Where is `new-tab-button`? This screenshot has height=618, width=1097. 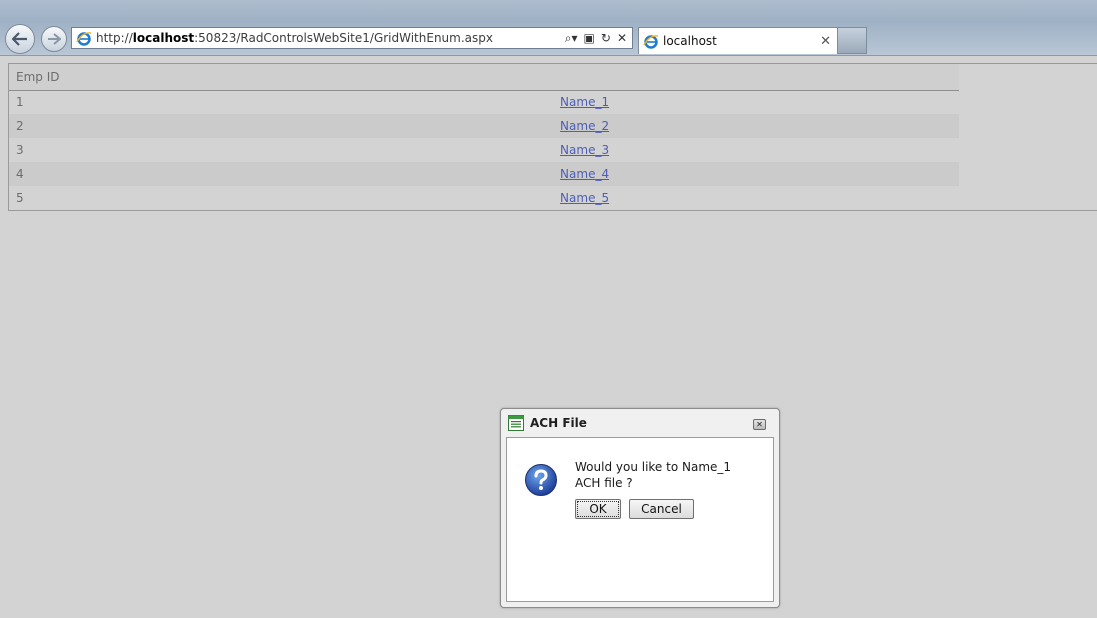
new-tab-button is located at coordinates (852, 40).